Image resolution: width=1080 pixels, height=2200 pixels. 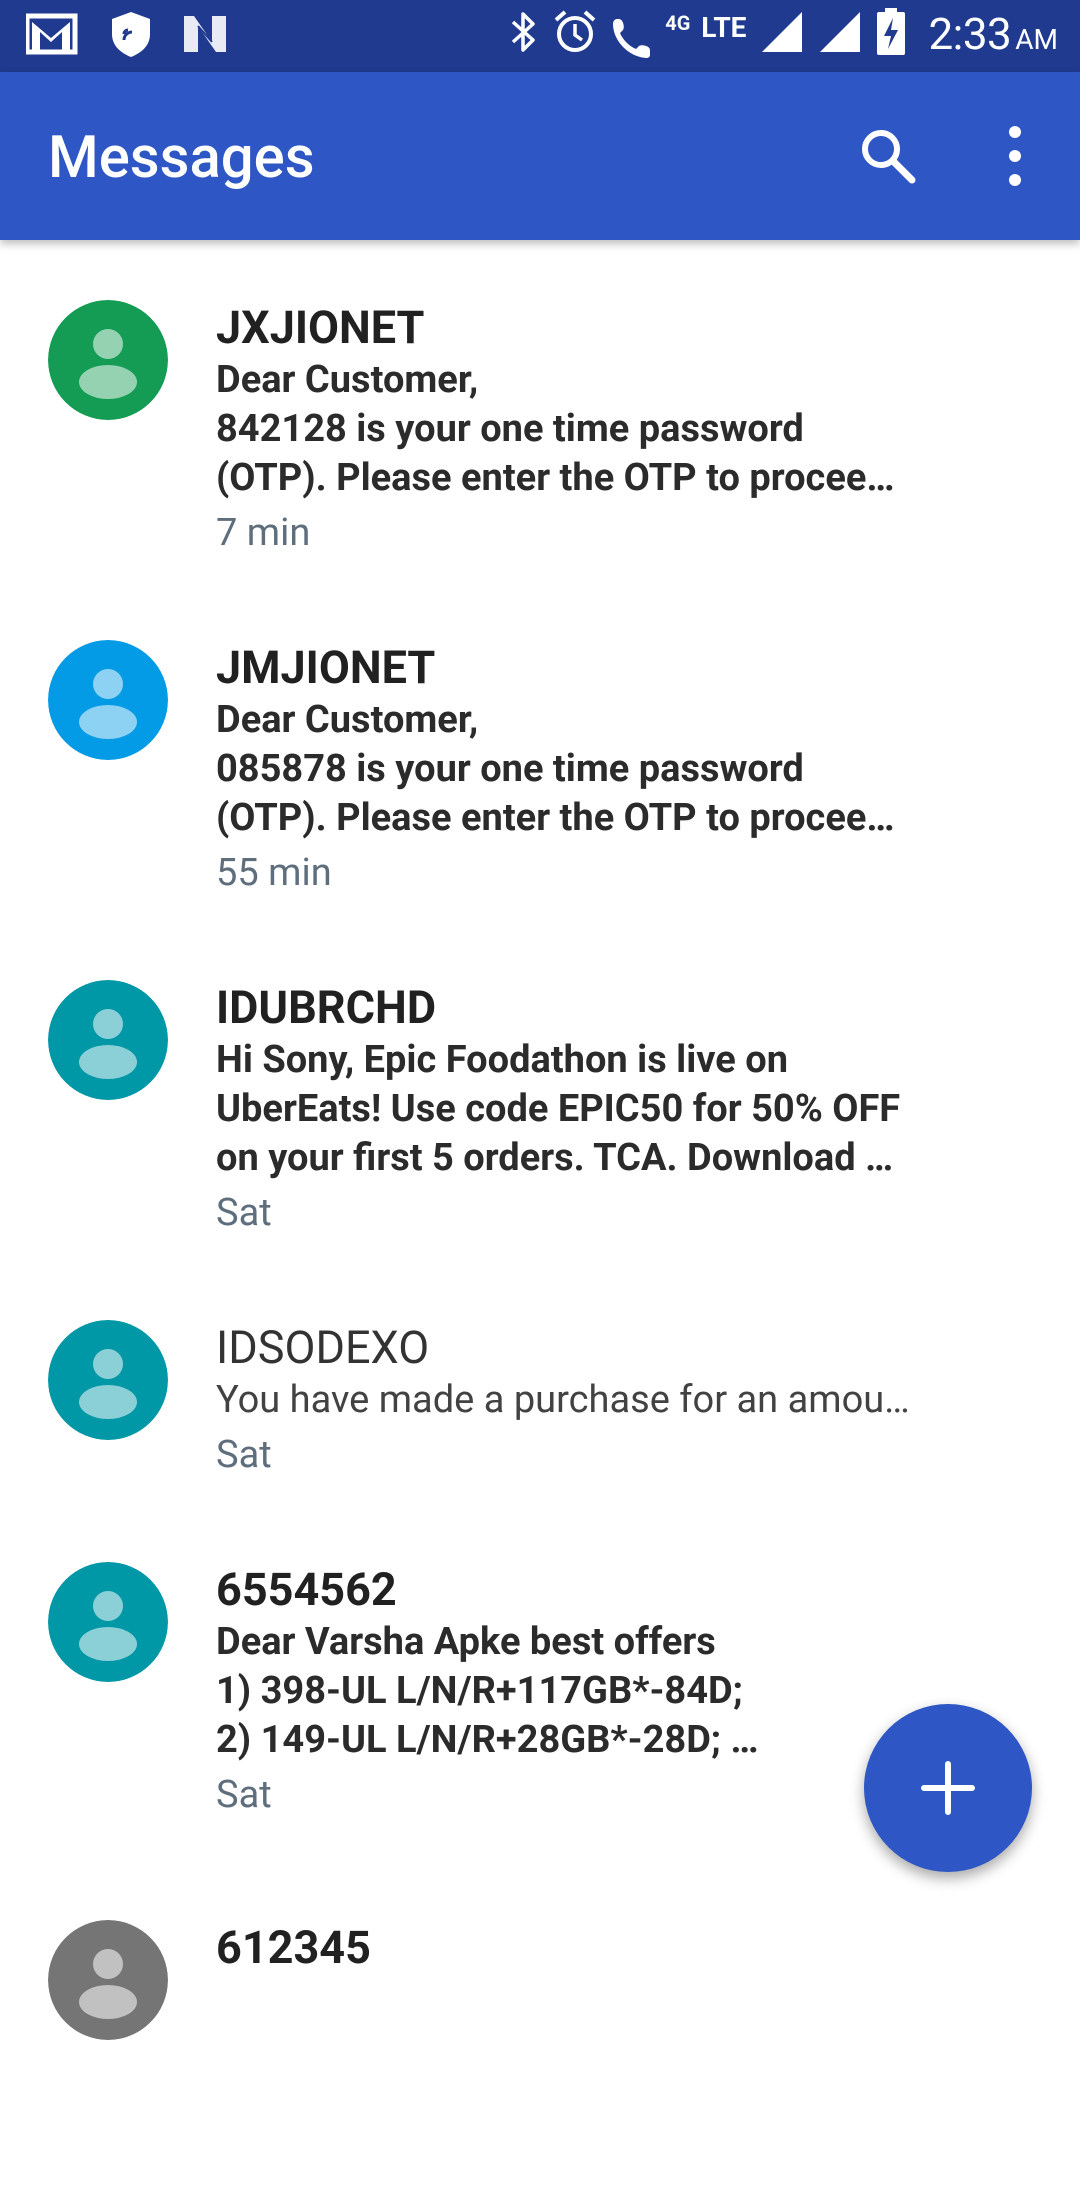 What do you see at coordinates (293, 1947) in the screenshot?
I see `conversation-sender: 612345` at bounding box center [293, 1947].